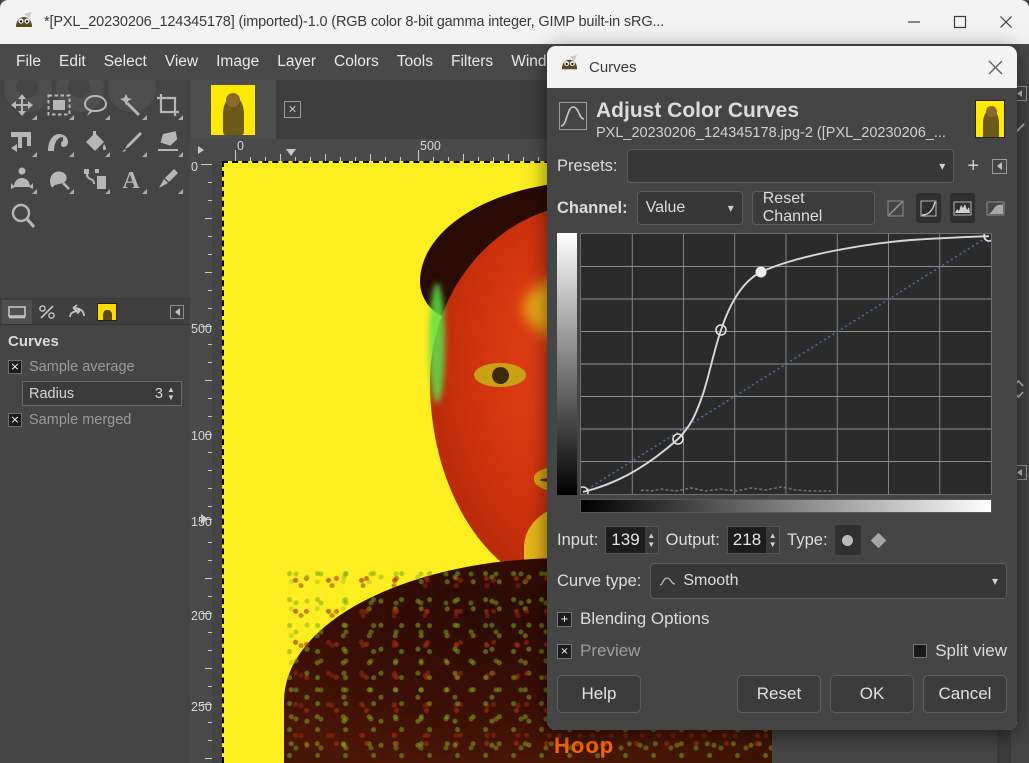 Image resolution: width=1029 pixels, height=763 pixels. Describe the element at coordinates (995, 208) in the screenshot. I see `logarithmic-histogram-icon` at that location.